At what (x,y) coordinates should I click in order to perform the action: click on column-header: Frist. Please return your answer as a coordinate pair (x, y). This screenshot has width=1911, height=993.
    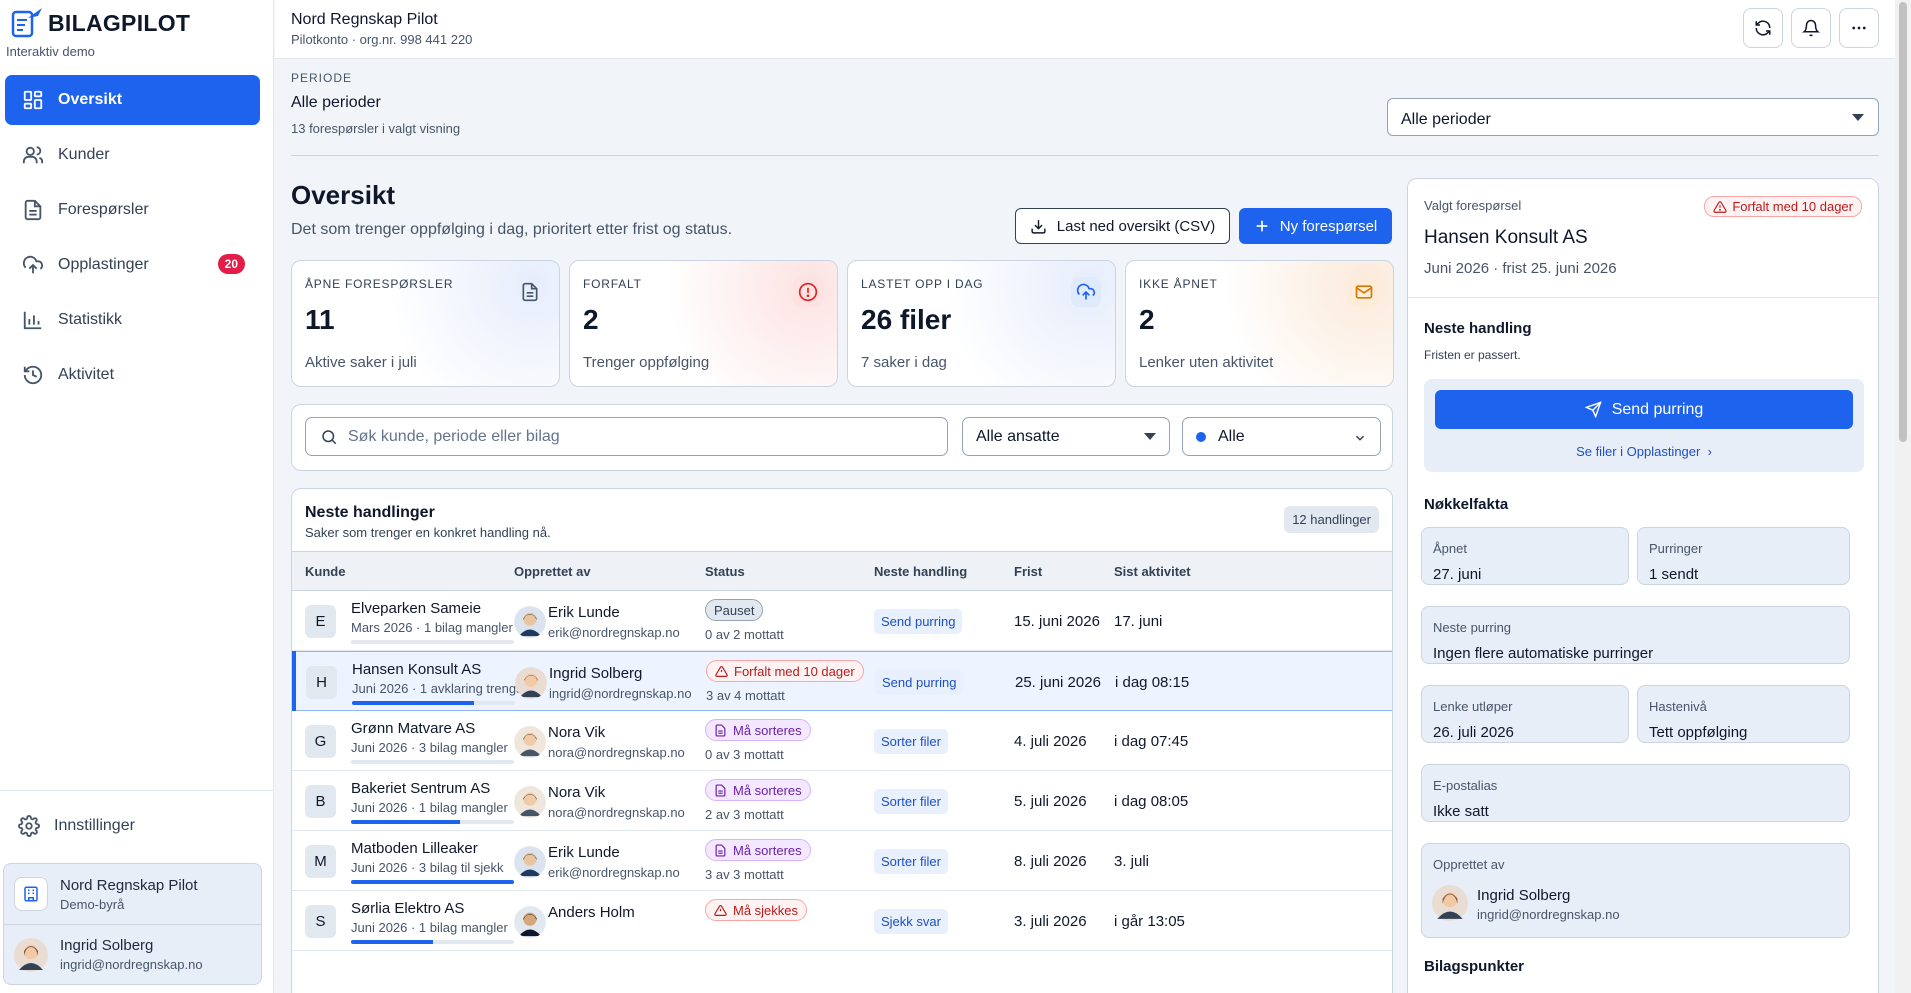
    Looking at the image, I should click on (1028, 571).